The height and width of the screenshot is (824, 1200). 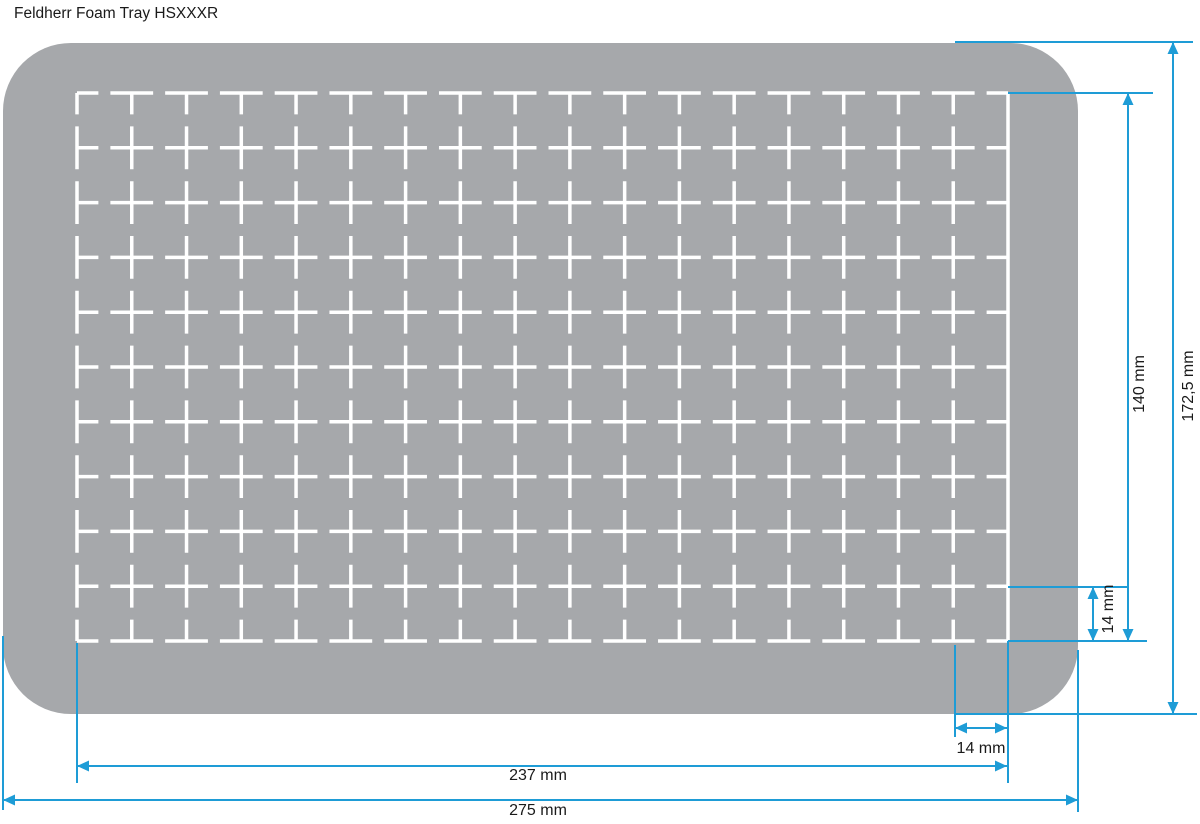 I want to click on dimension-label-total-height: 172,5 mm, so click(x=1188, y=386).